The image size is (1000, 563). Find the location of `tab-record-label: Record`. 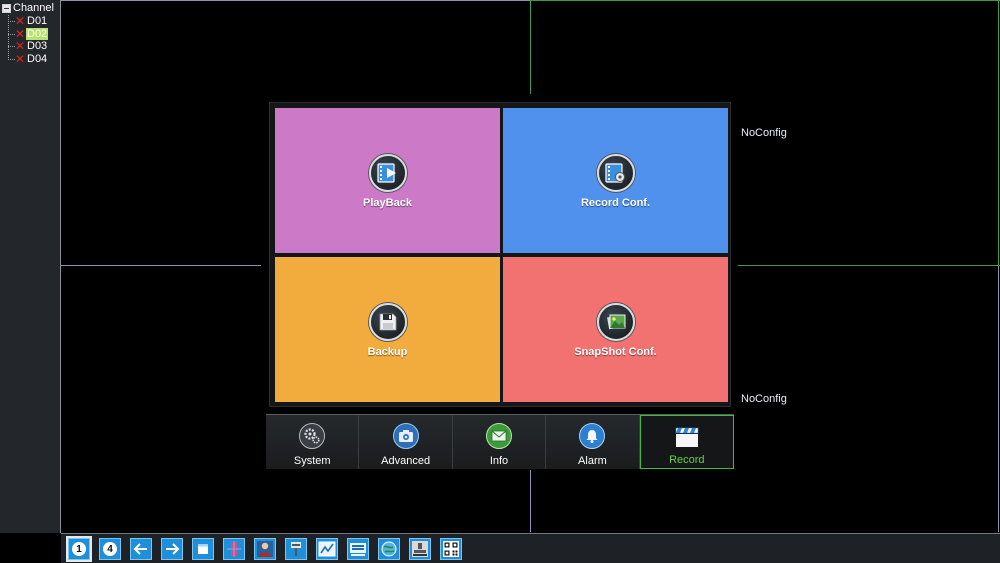

tab-record-label: Record is located at coordinates (687, 460).